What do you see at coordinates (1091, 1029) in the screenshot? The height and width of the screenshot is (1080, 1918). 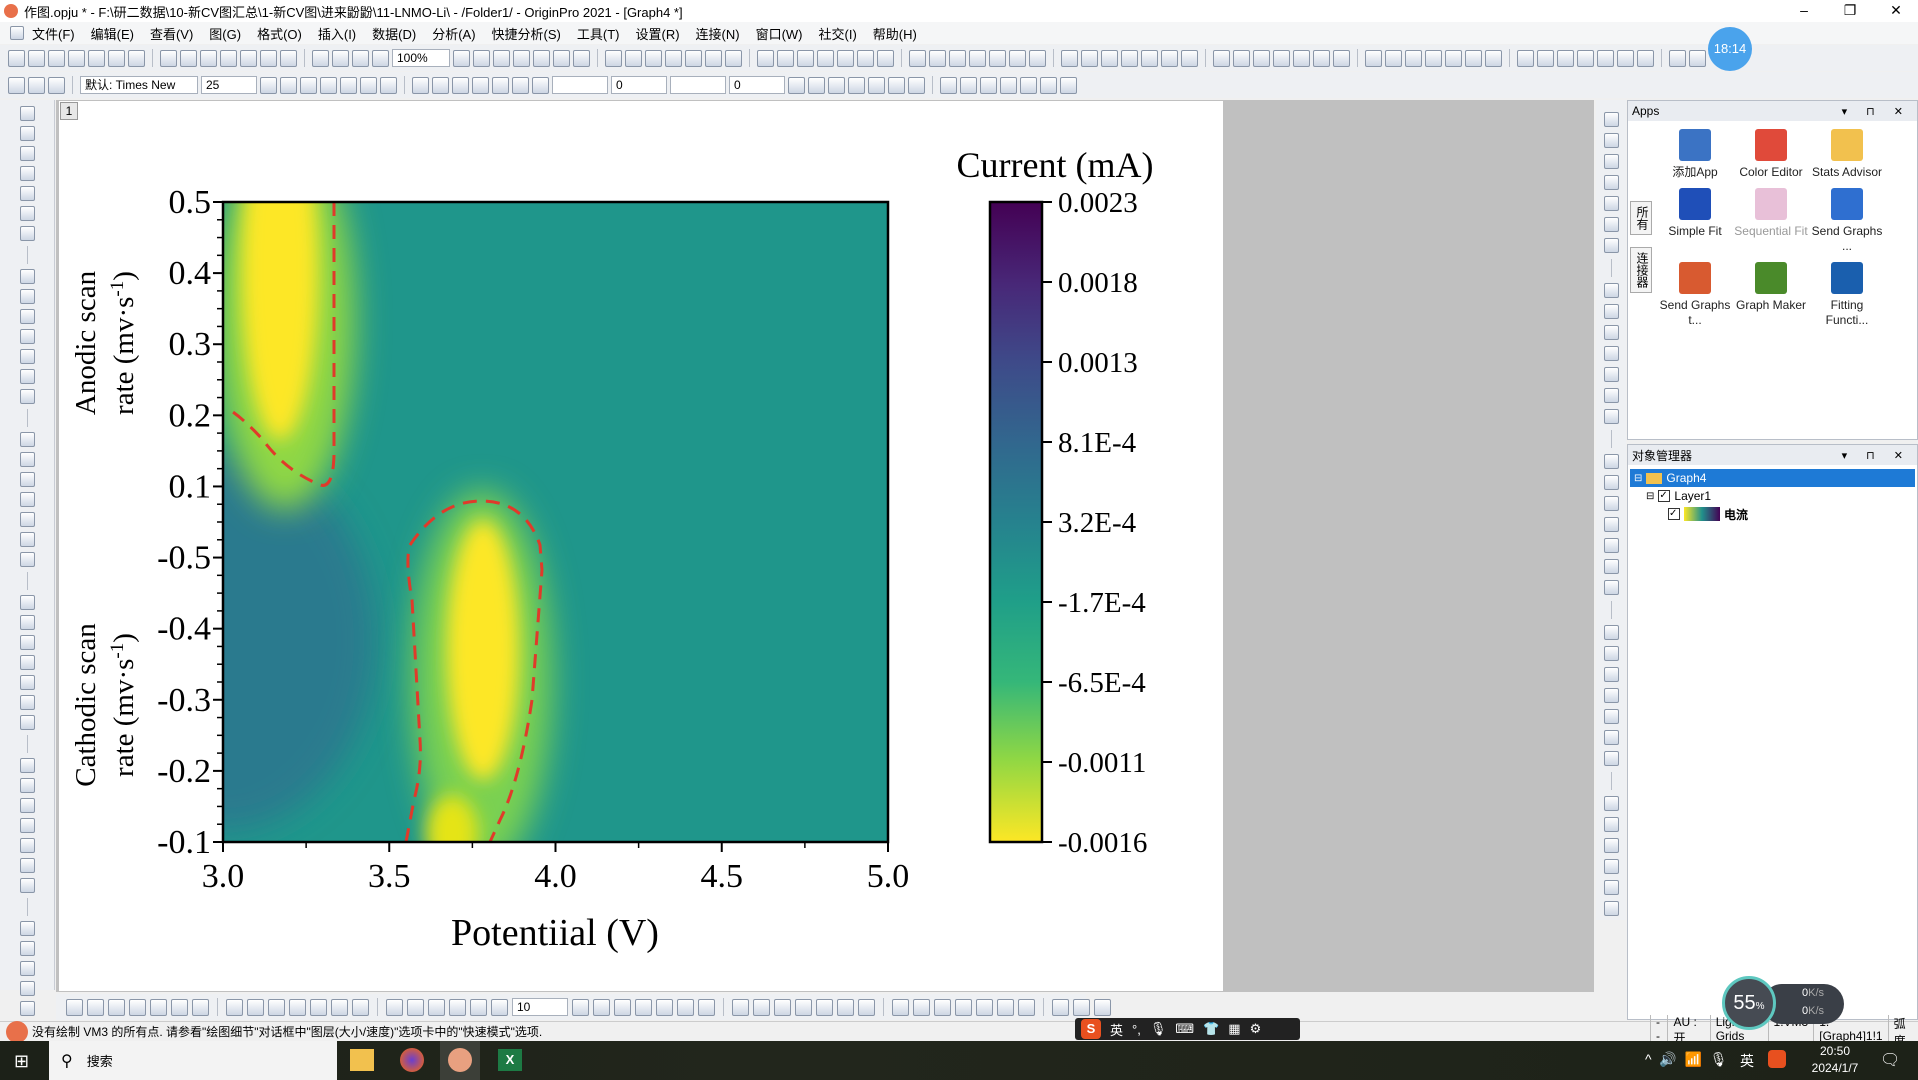 I see `sogou-icon: S` at bounding box center [1091, 1029].